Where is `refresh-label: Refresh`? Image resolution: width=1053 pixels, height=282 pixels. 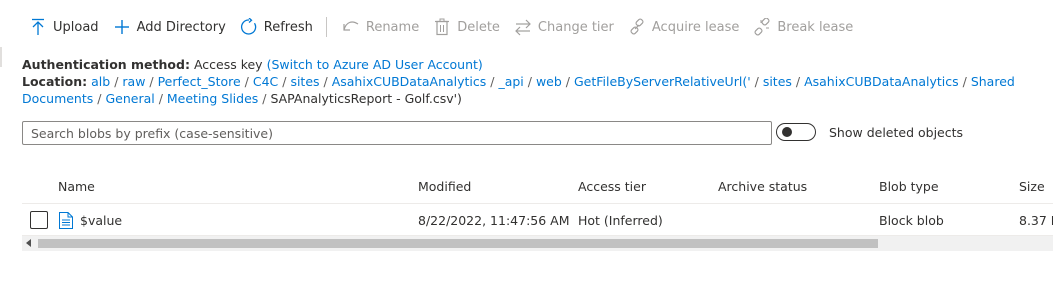
refresh-label: Refresh is located at coordinates (288, 27).